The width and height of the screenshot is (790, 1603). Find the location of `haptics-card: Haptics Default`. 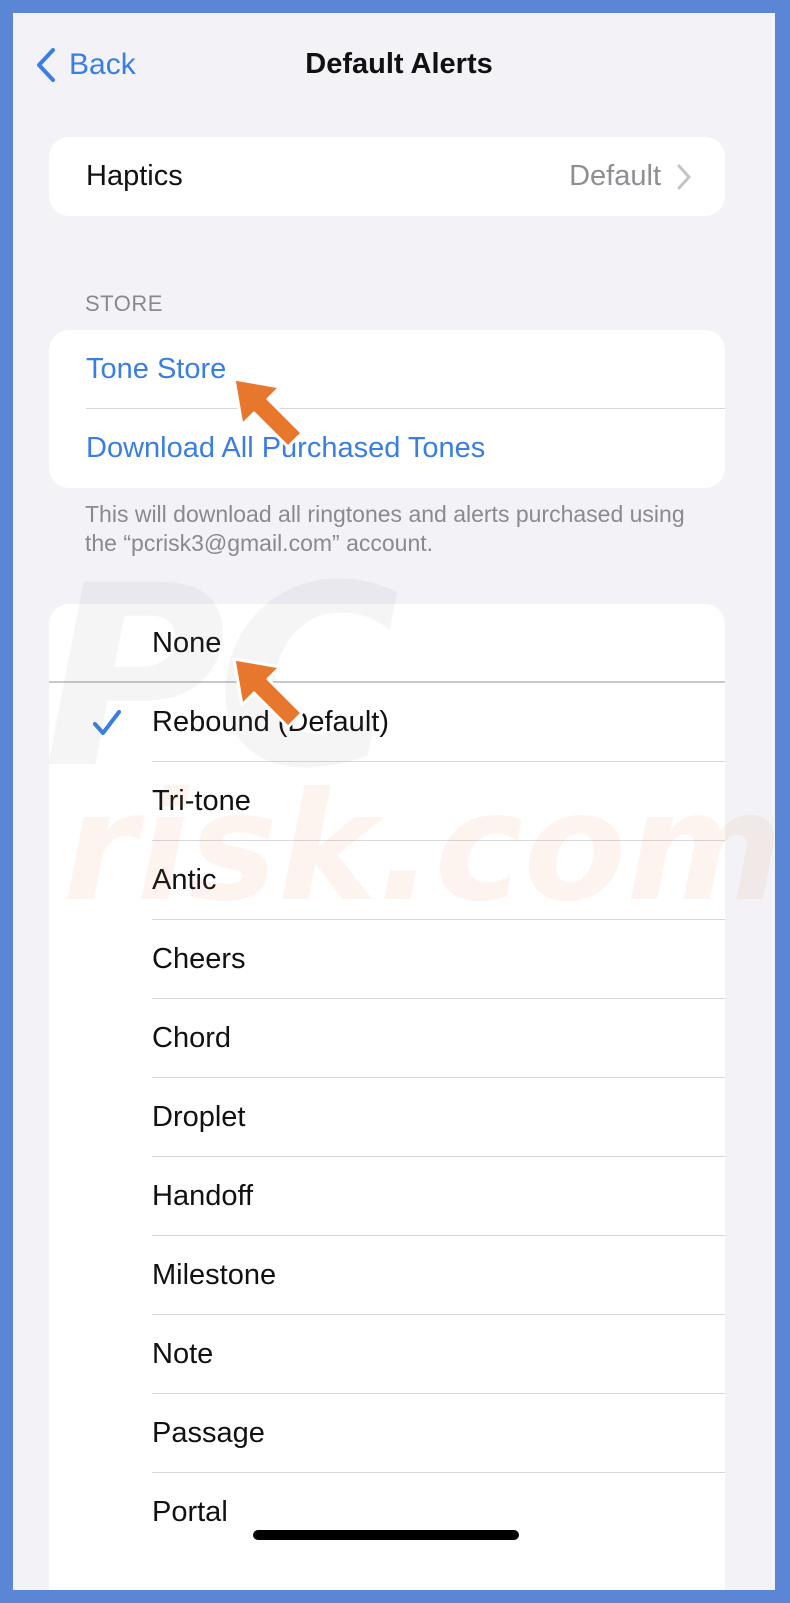

haptics-card: Haptics Default is located at coordinates (387, 176).